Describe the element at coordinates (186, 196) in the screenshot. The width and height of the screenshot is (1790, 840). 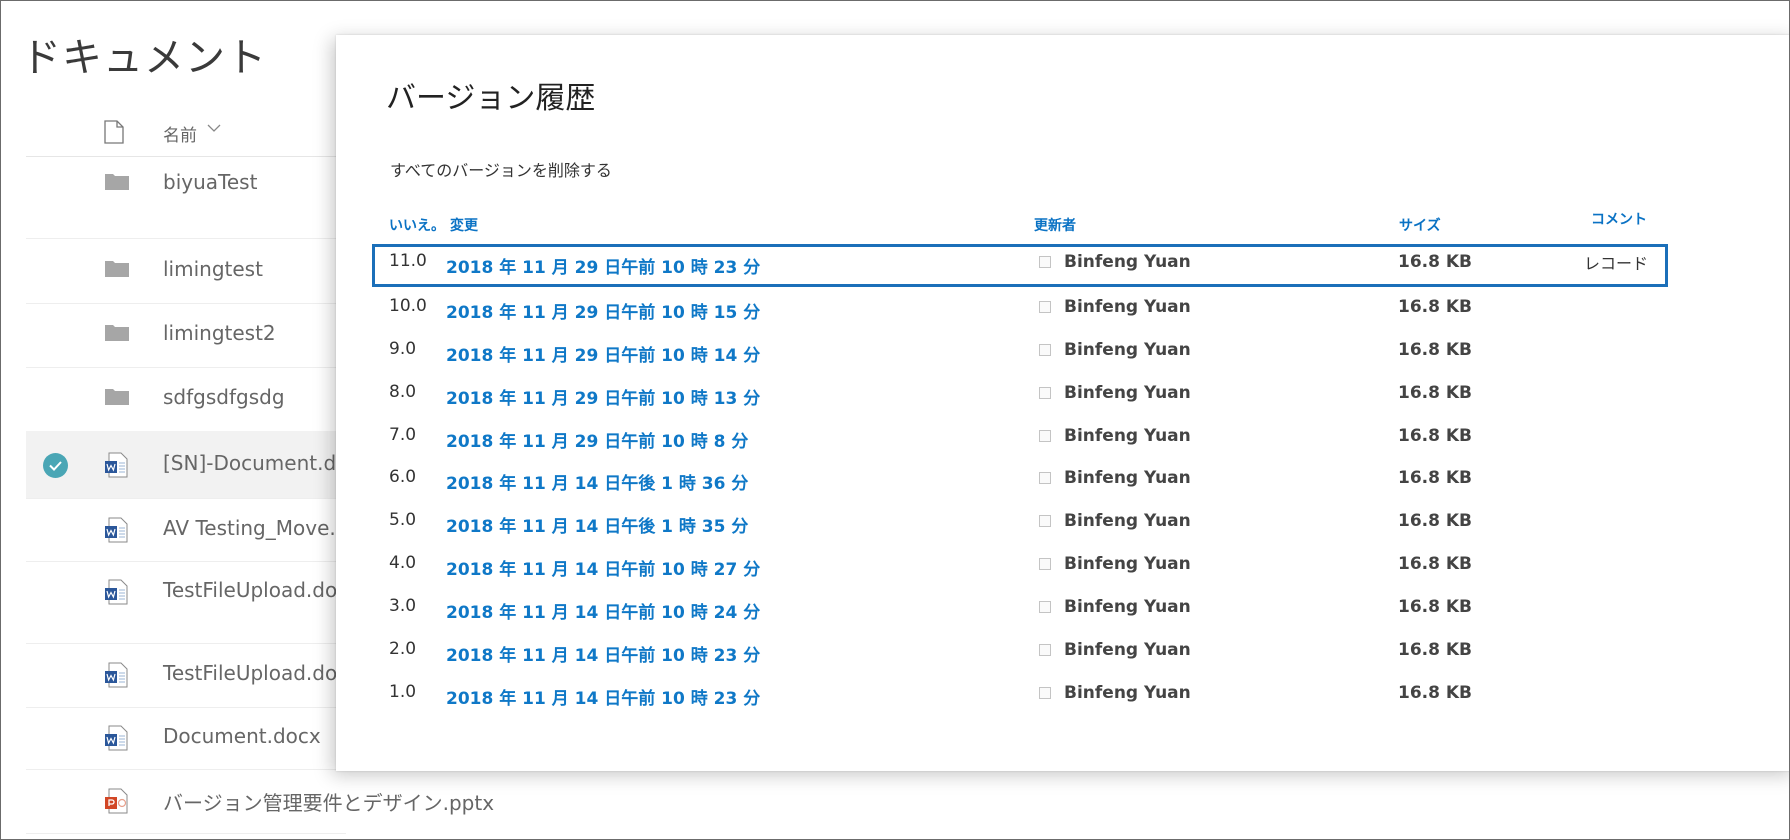
I see `library-item: biyuaTest` at that location.